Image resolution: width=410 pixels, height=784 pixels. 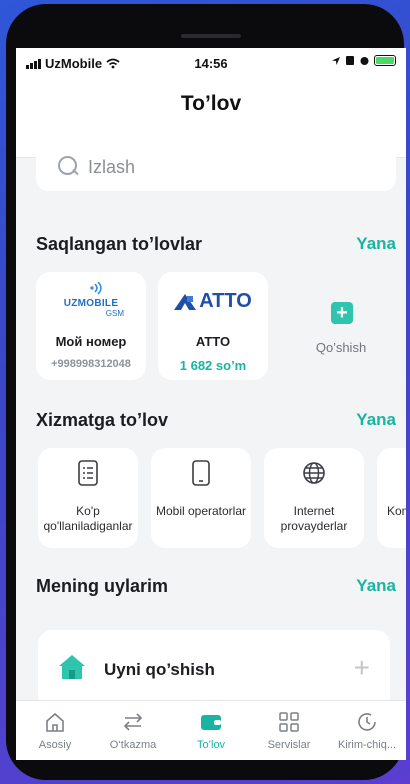 I want to click on home-outline-icon, so click(x=55, y=722).